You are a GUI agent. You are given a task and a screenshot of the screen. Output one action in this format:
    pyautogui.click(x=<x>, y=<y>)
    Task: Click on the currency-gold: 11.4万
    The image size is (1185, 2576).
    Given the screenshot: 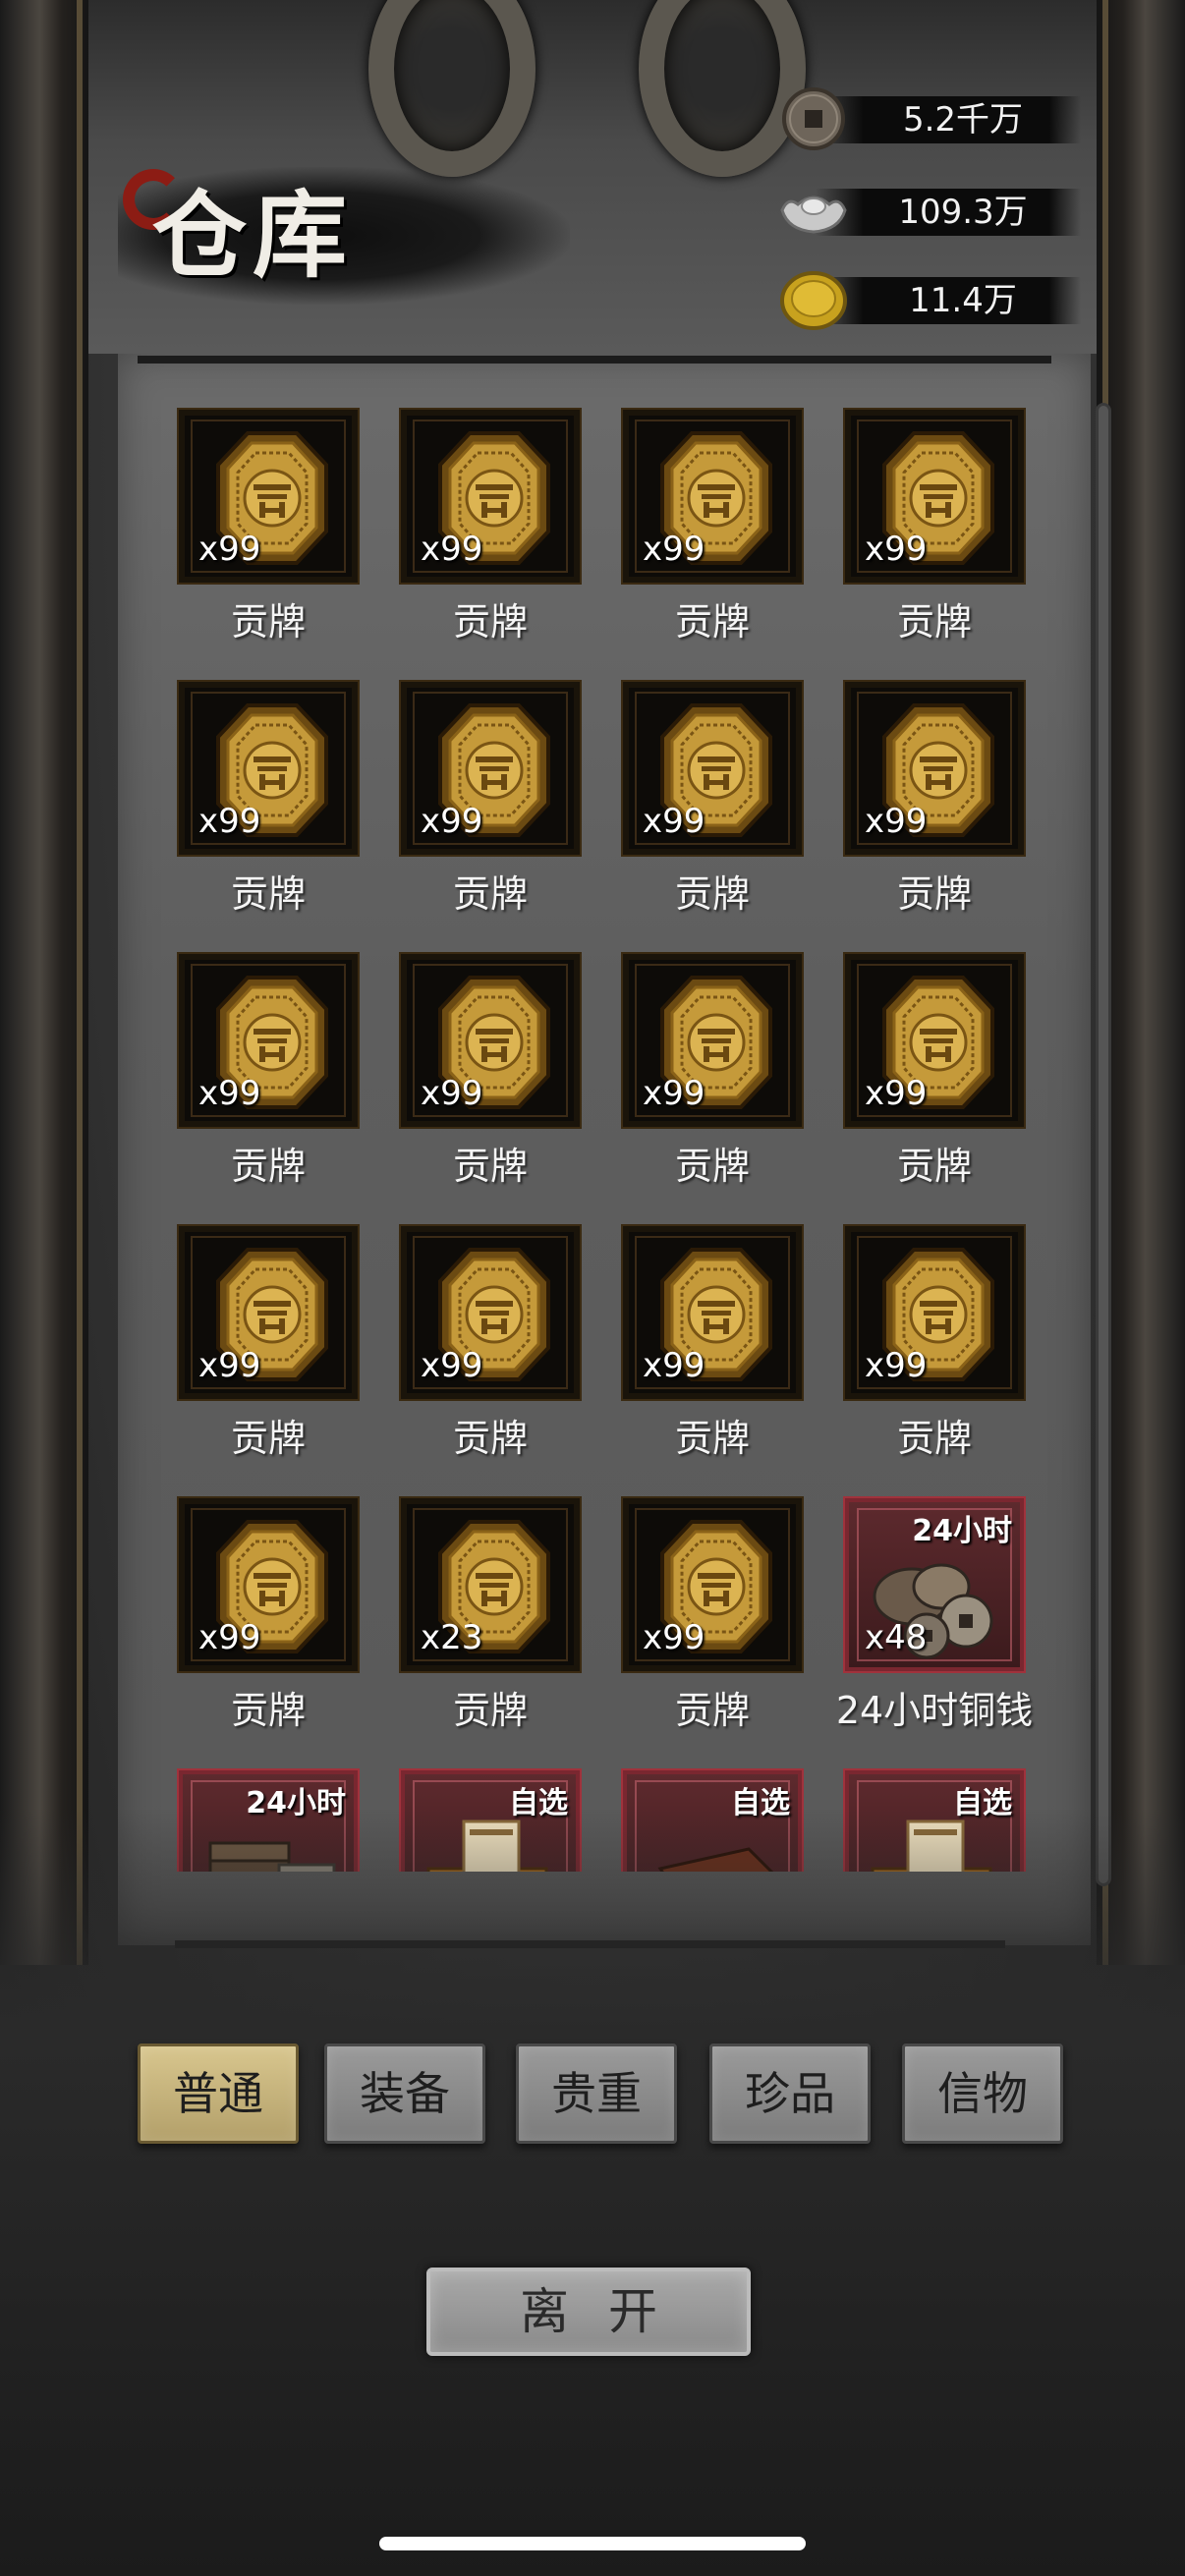 What is the action you would take?
    pyautogui.click(x=934, y=299)
    